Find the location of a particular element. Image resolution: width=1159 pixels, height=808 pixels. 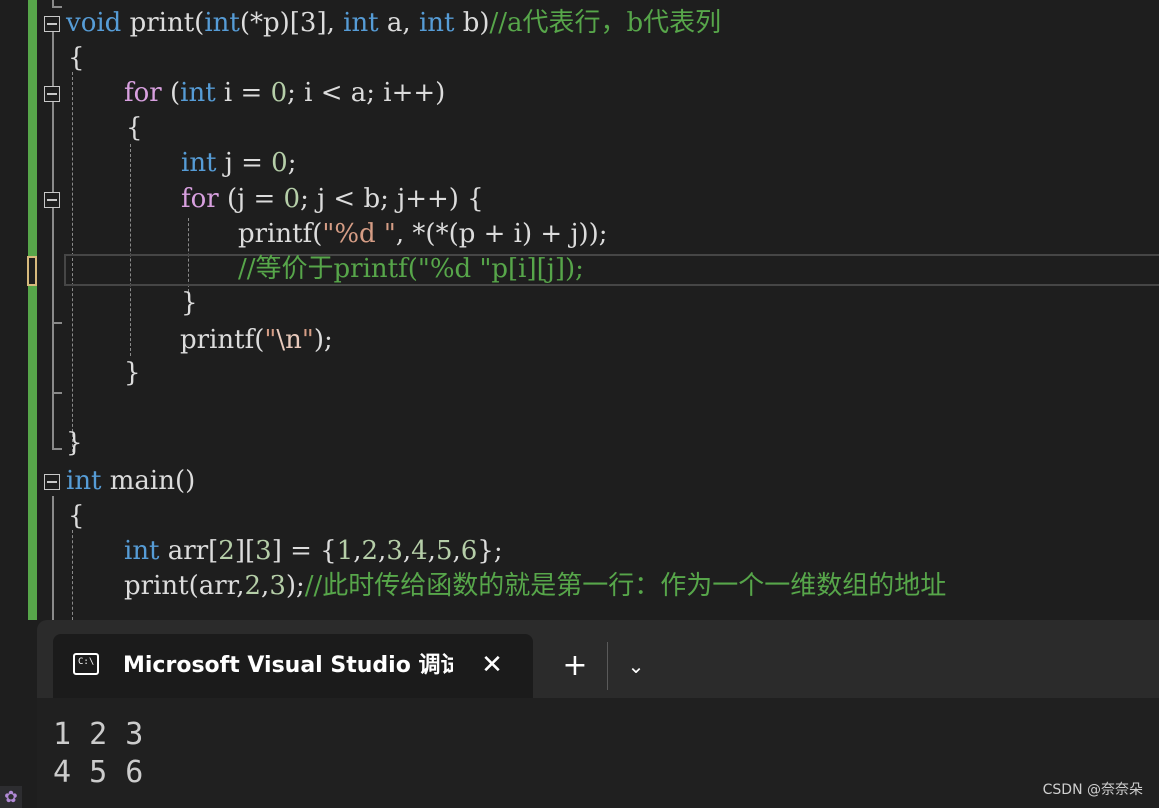

comment: //等价于printf("%d "p[i][j]); is located at coordinates (411, 269).